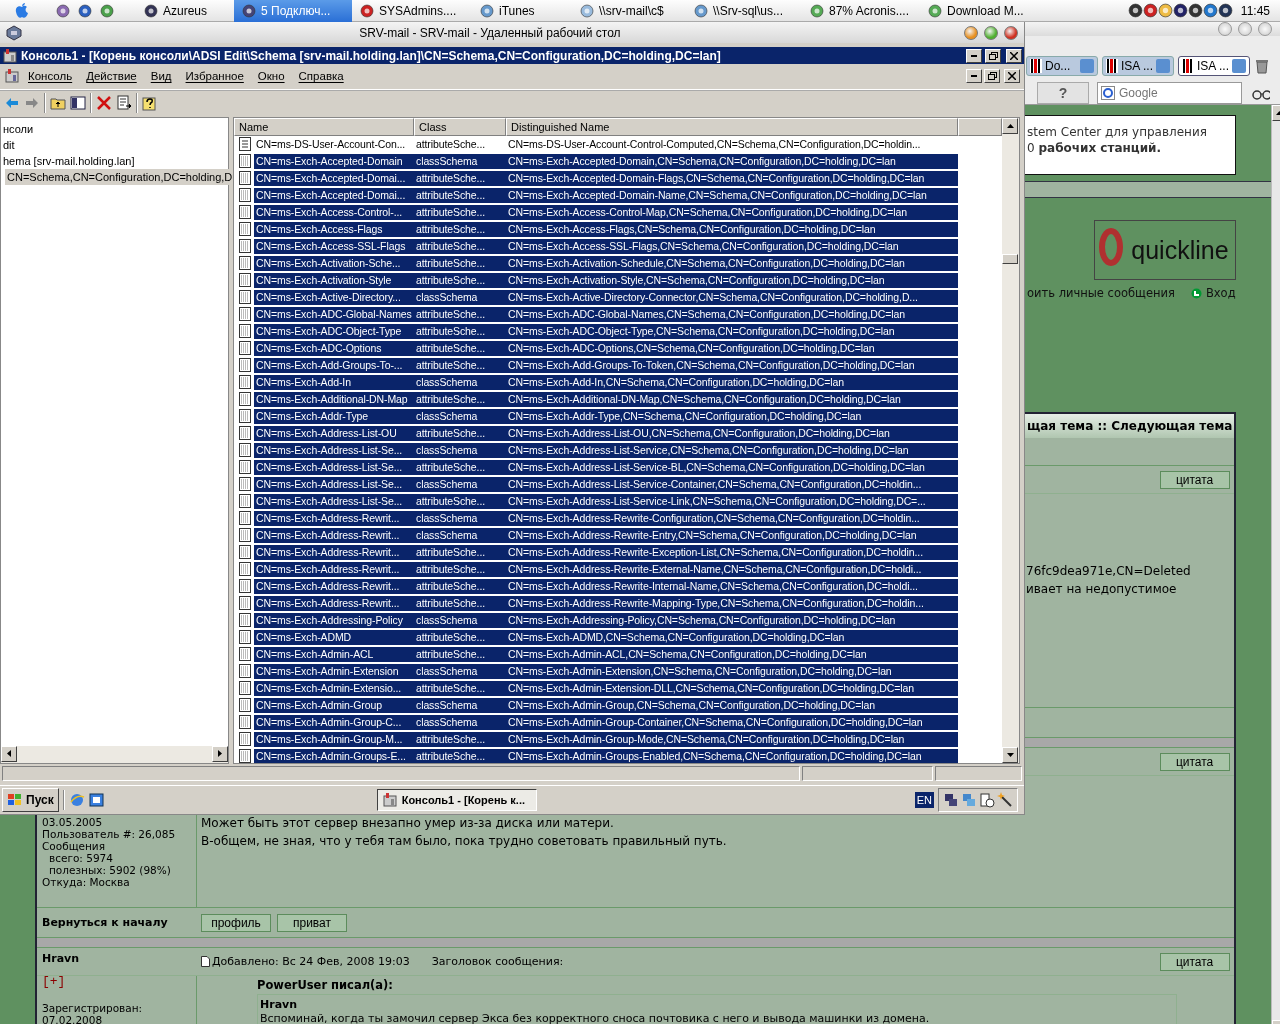 Image resolution: width=1280 pixels, height=1024 pixels. I want to click on name-cell: CN=ms-Exch-Accepted-Domain, so click(334, 161).